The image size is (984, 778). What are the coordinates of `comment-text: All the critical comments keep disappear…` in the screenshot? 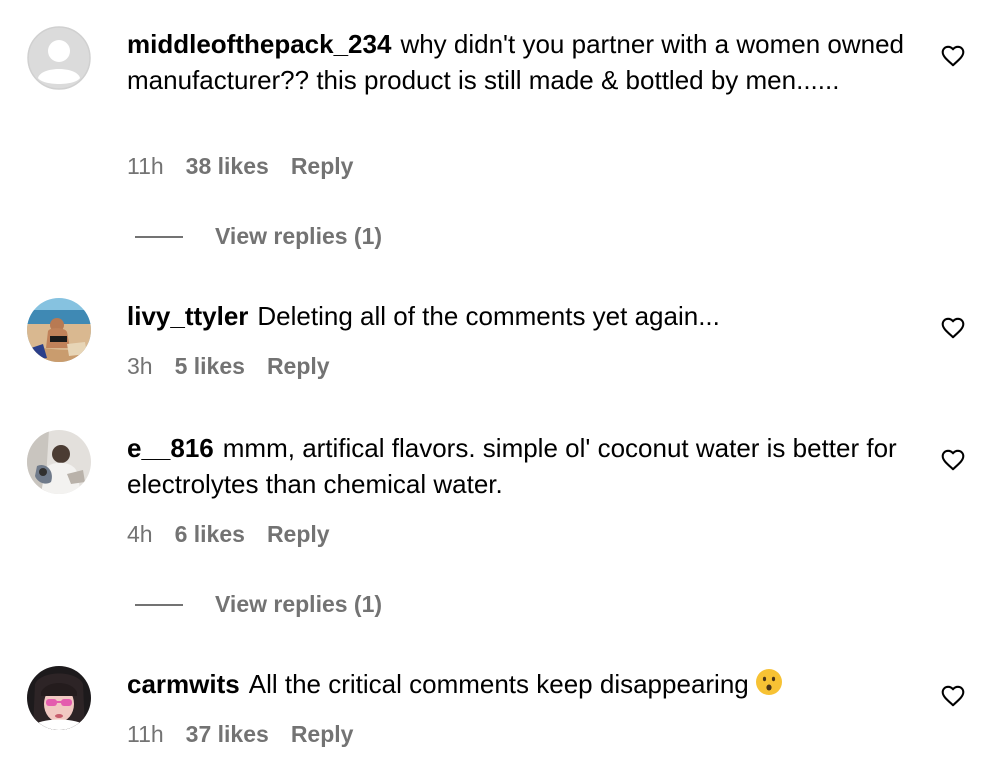 It's located at (498, 684).